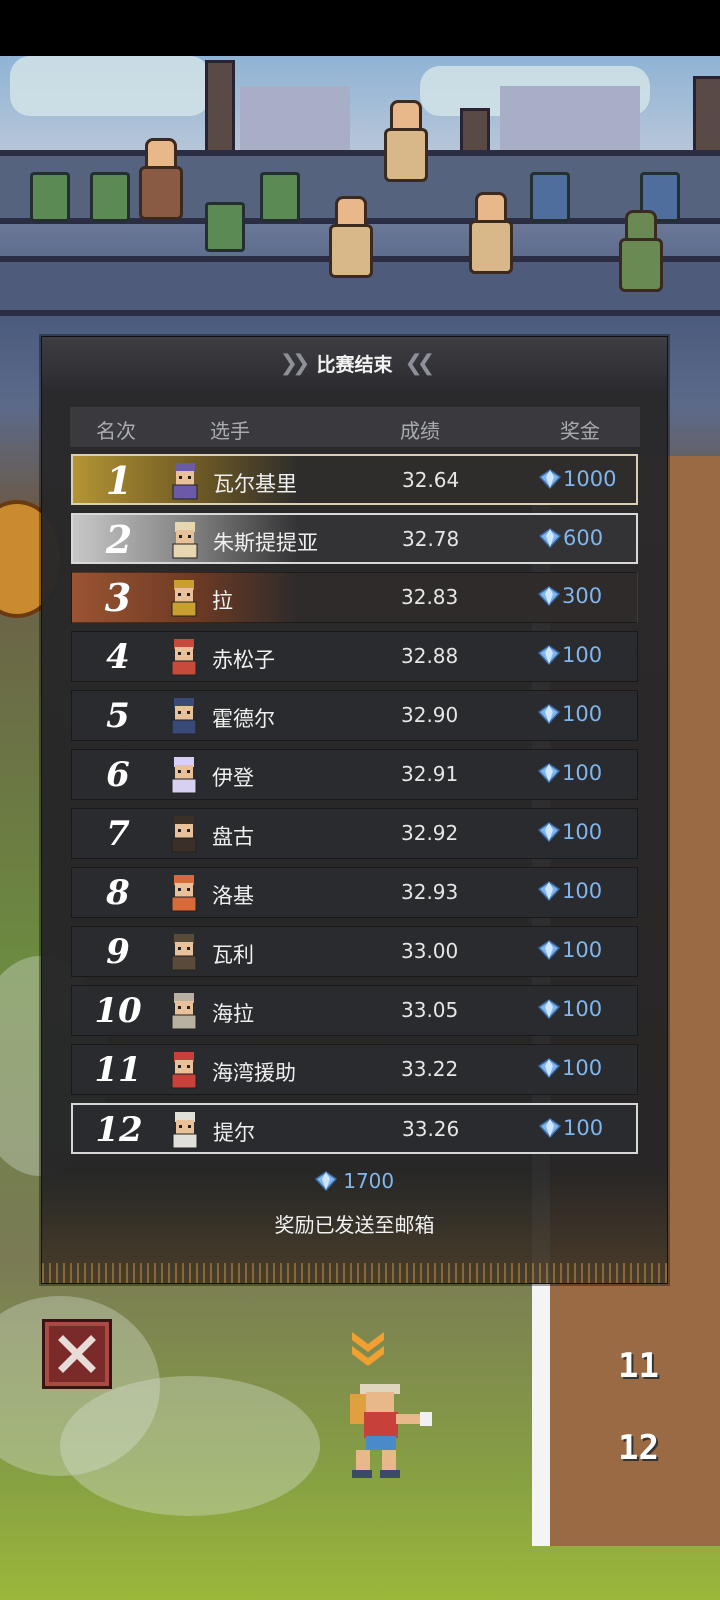 This screenshot has height=1600, width=720. I want to click on rank-number: 6, so click(118, 775).